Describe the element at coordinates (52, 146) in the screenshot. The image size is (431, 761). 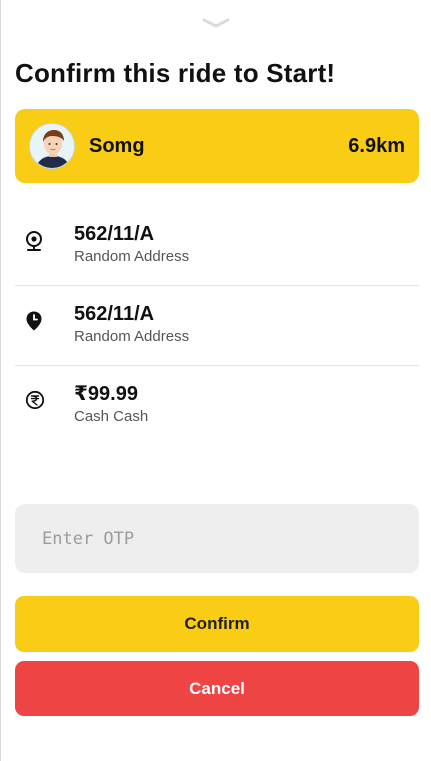
I see `avatar` at that location.